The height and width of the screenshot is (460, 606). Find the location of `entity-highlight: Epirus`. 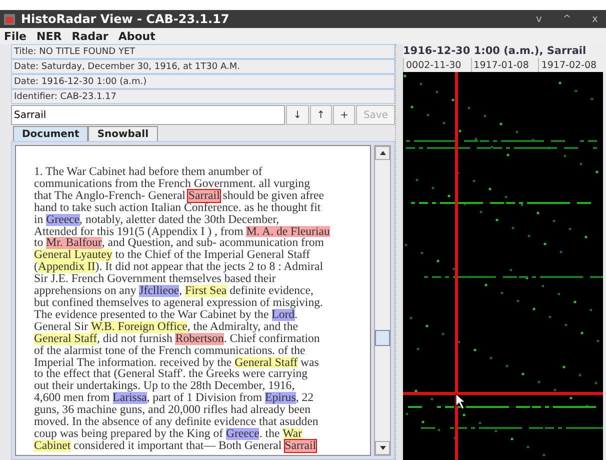

entity-highlight: Epirus is located at coordinates (280, 398).